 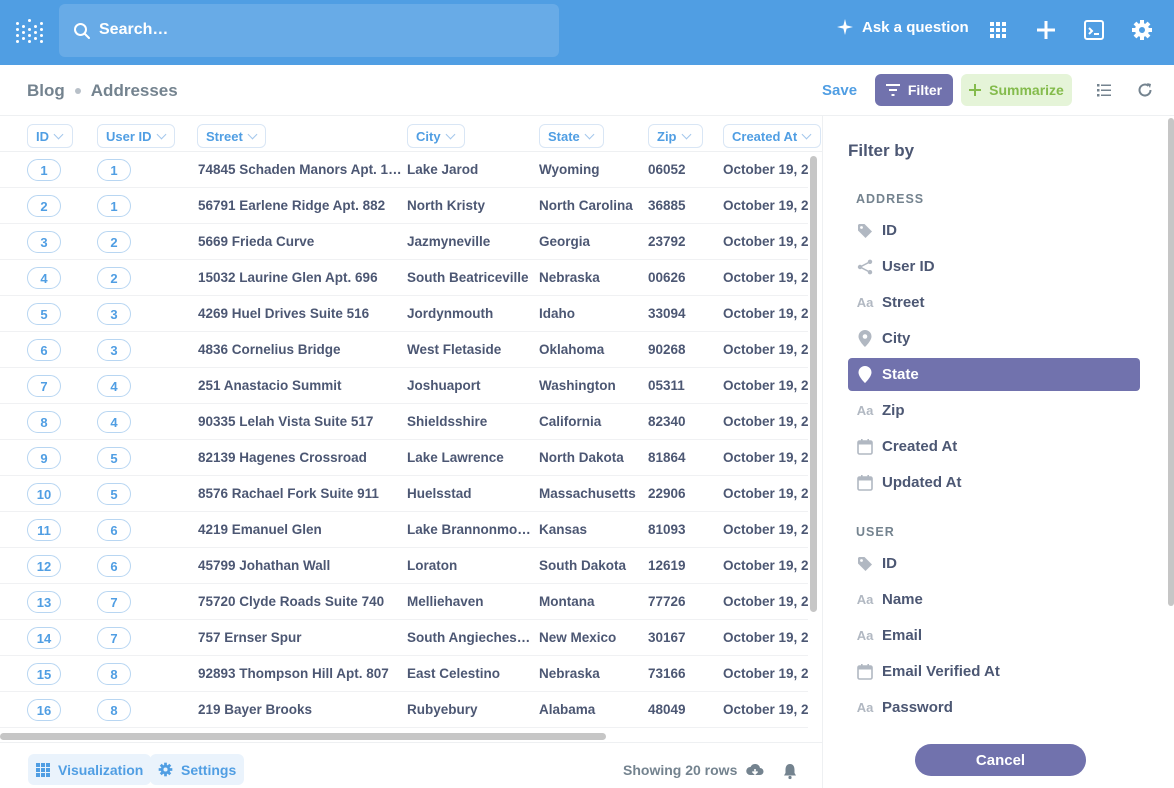 I want to click on id-pill: 6, so click(x=44, y=350).